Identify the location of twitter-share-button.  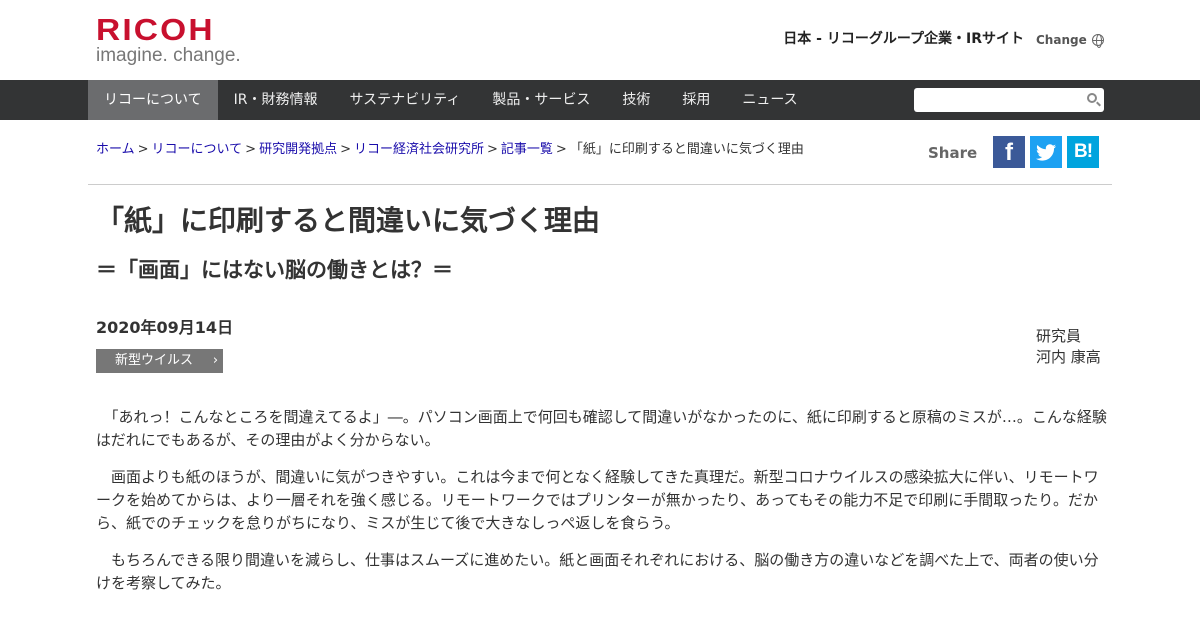
(1046, 152).